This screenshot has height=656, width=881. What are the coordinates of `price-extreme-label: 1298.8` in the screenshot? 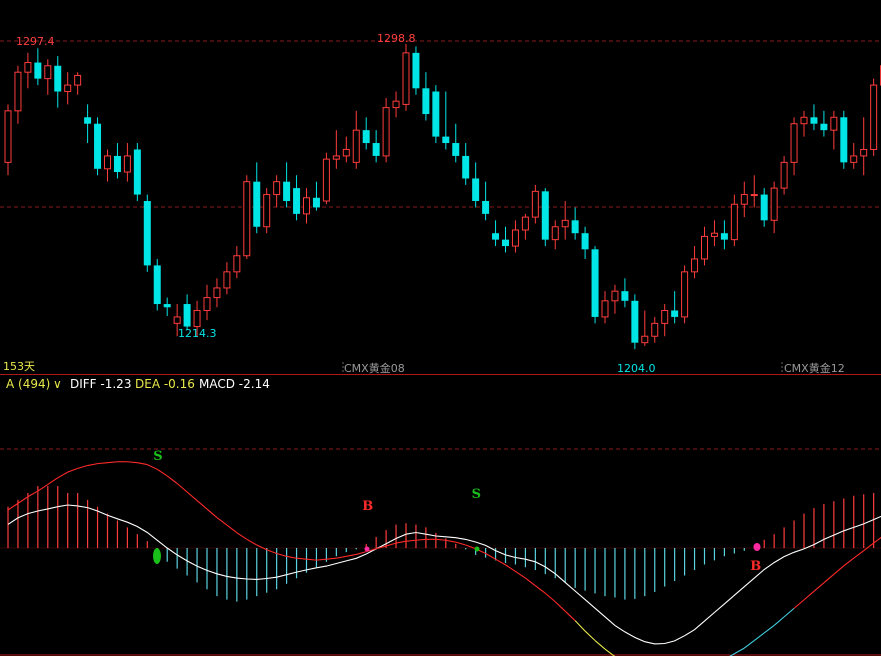 It's located at (396, 38).